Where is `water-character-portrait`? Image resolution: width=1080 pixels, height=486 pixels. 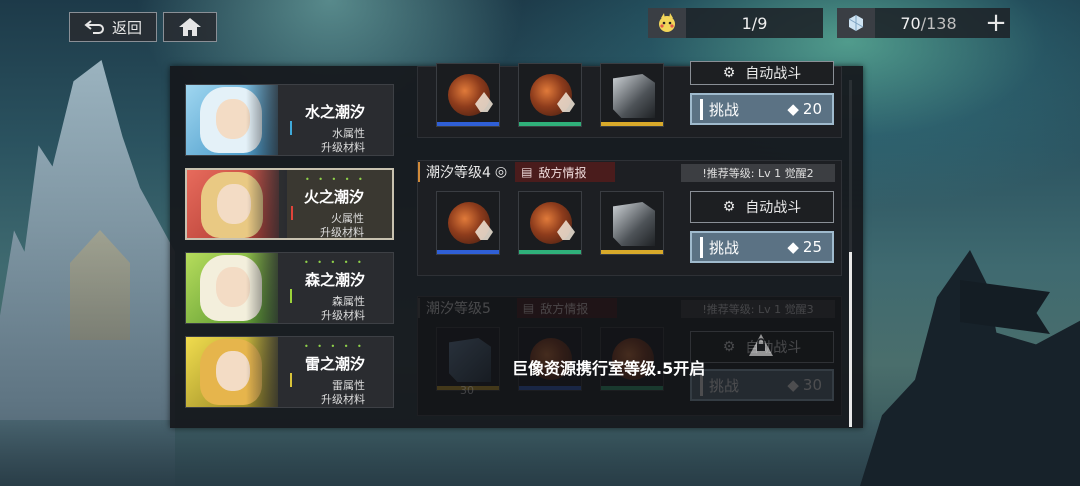 water-character-portrait is located at coordinates (236, 120).